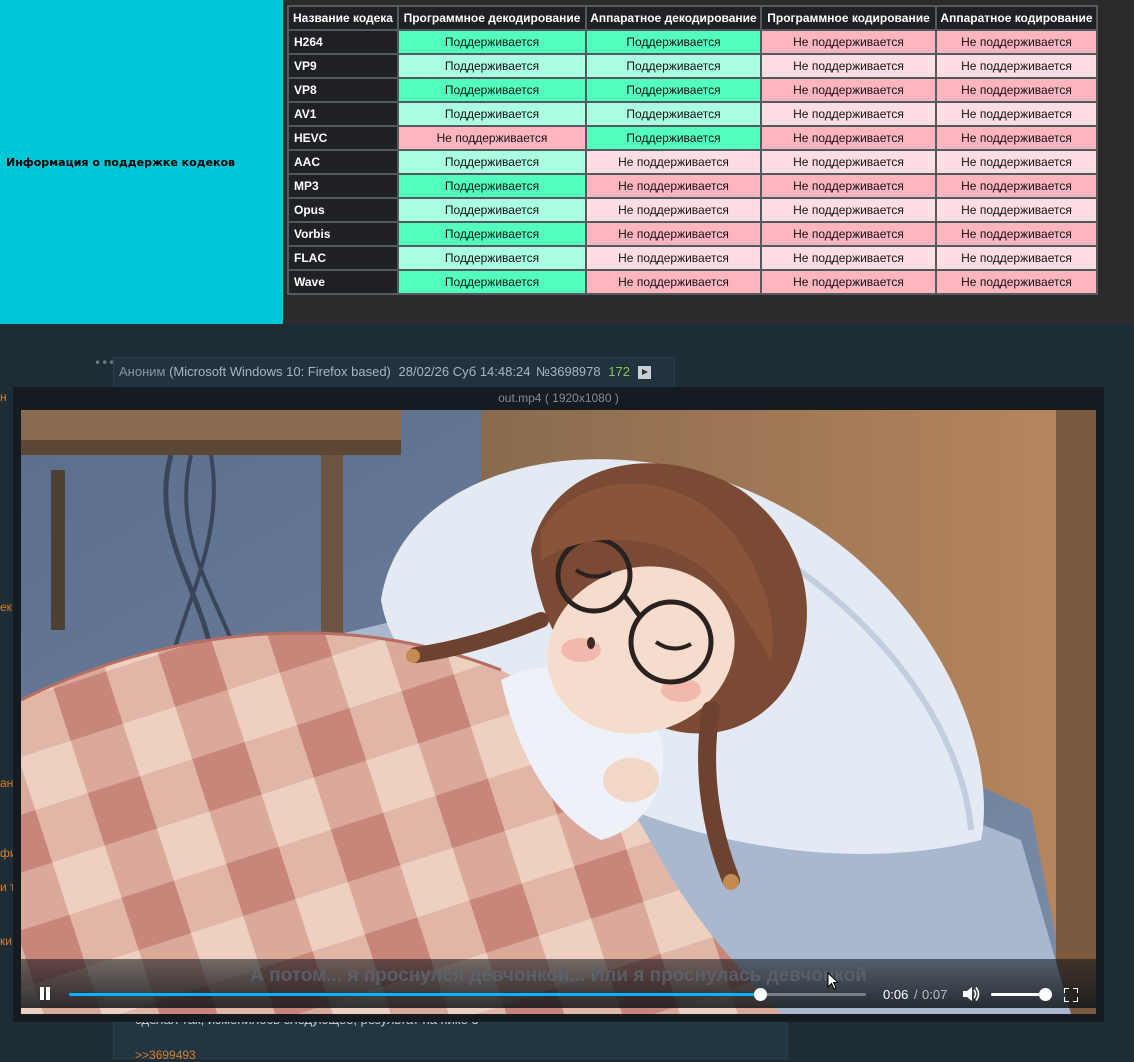  Describe the element at coordinates (971, 994) in the screenshot. I see `volume-icon` at that location.